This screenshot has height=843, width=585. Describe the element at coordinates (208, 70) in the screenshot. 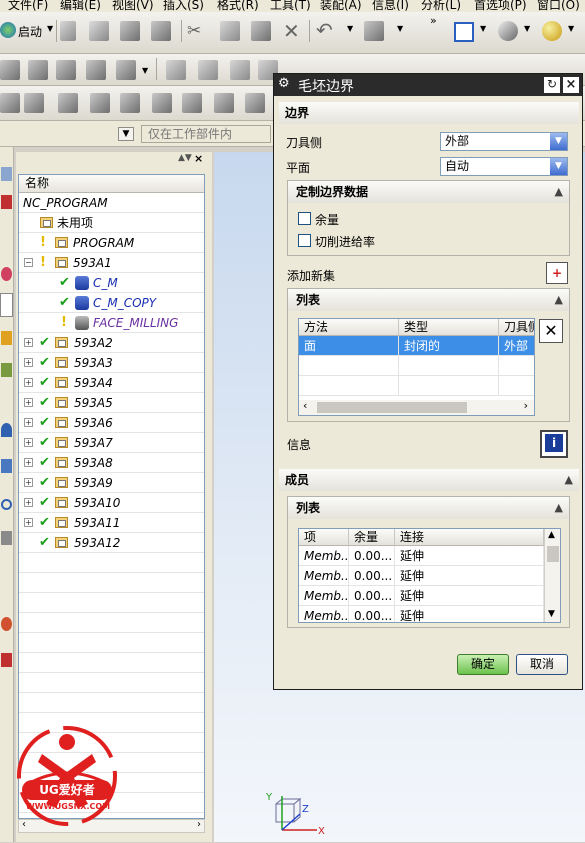

I see `machine-tool-view-icon` at that location.